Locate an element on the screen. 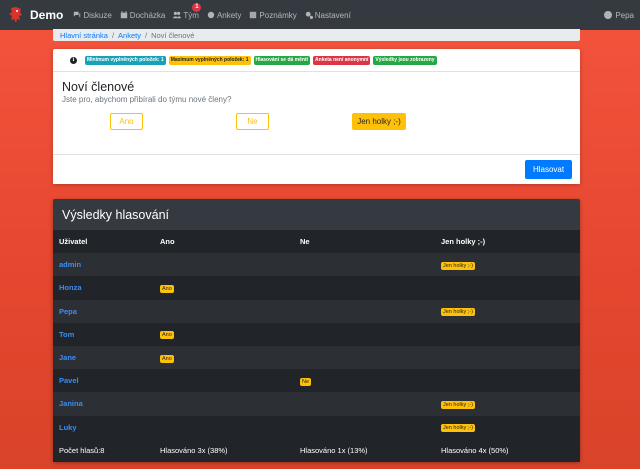 Image resolution: width=640 pixels, height=469 pixels. table-row: admin Jen holky ;-) is located at coordinates (316, 265).